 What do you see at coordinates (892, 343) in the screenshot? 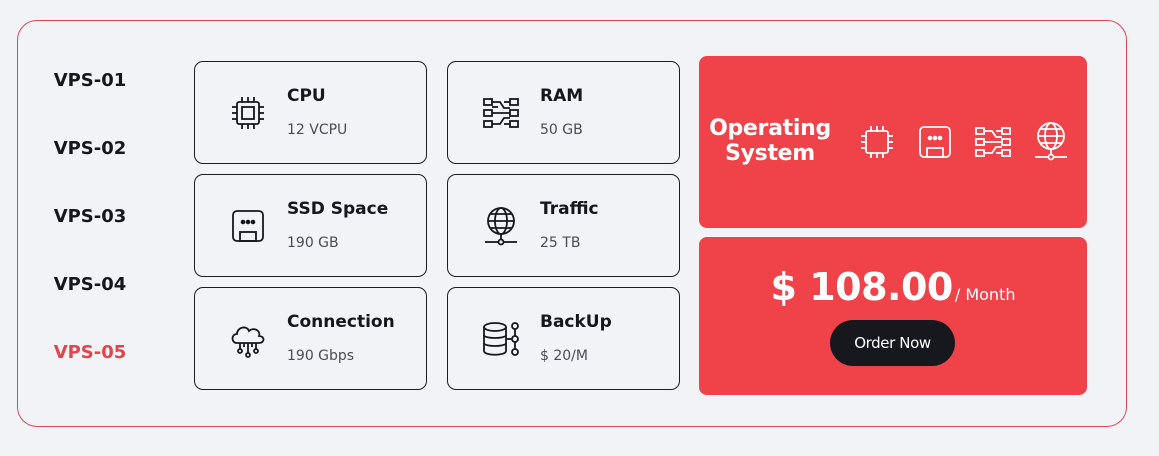
I see `order-now-button: Order Now` at bounding box center [892, 343].